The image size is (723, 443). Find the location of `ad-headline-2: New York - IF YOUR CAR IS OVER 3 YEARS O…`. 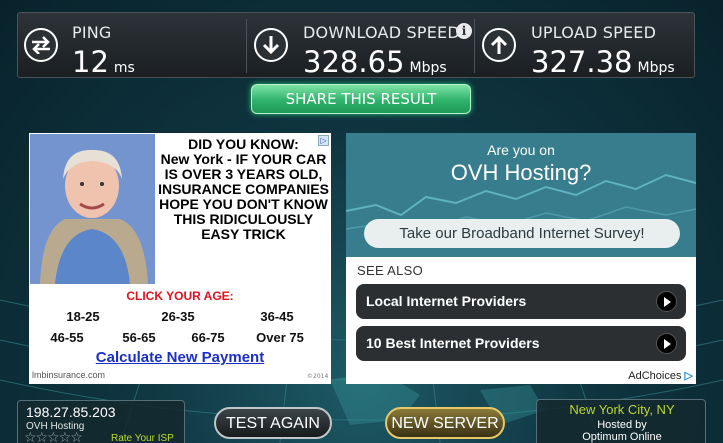

ad-headline-2: New York - IF YOUR CAR IS OVER 3 YEARS O… is located at coordinates (243, 196).